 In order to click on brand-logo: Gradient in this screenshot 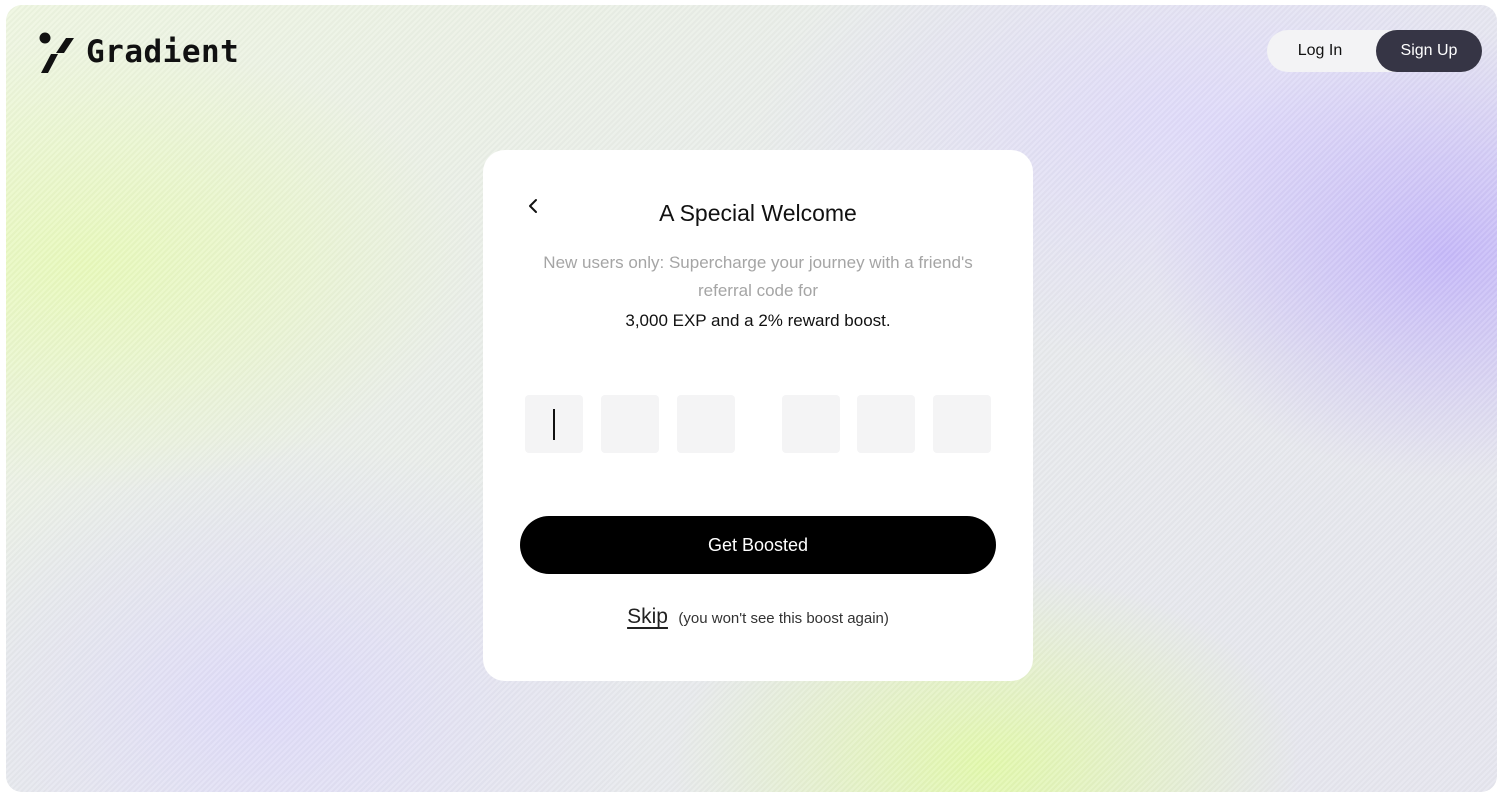, I will do `click(136, 52)`.